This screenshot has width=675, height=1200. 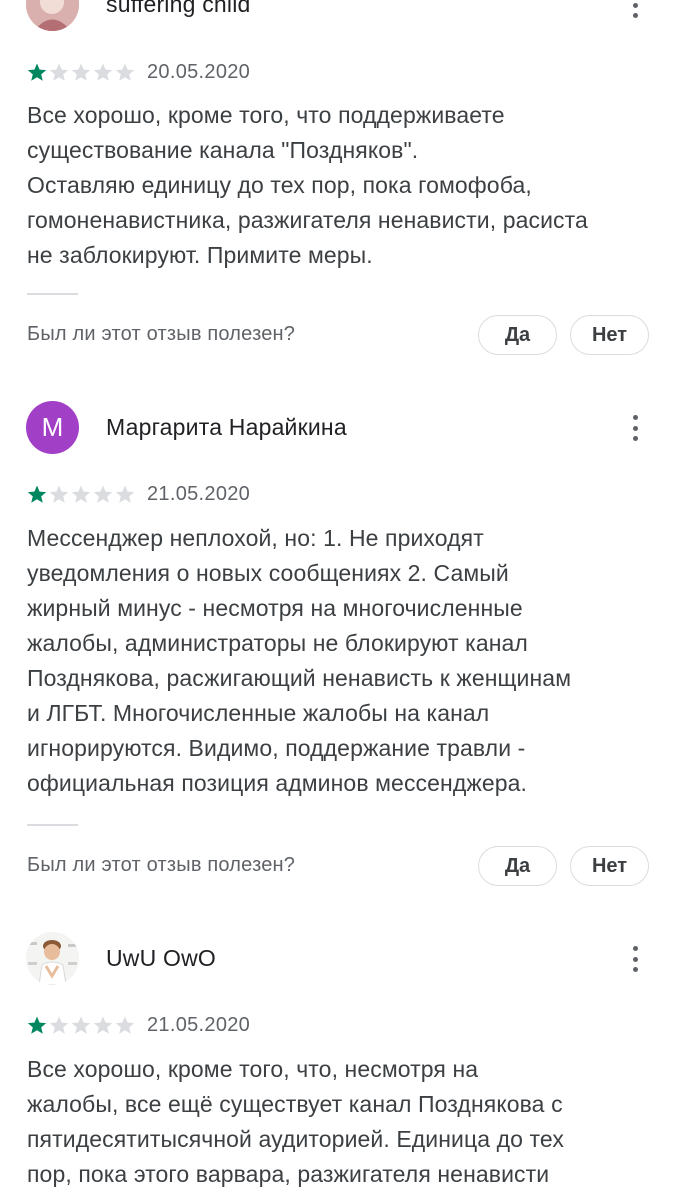 I want to click on review-text-line: Все хорошо, кроме того, что, несмотря на, so click(x=253, y=1069).